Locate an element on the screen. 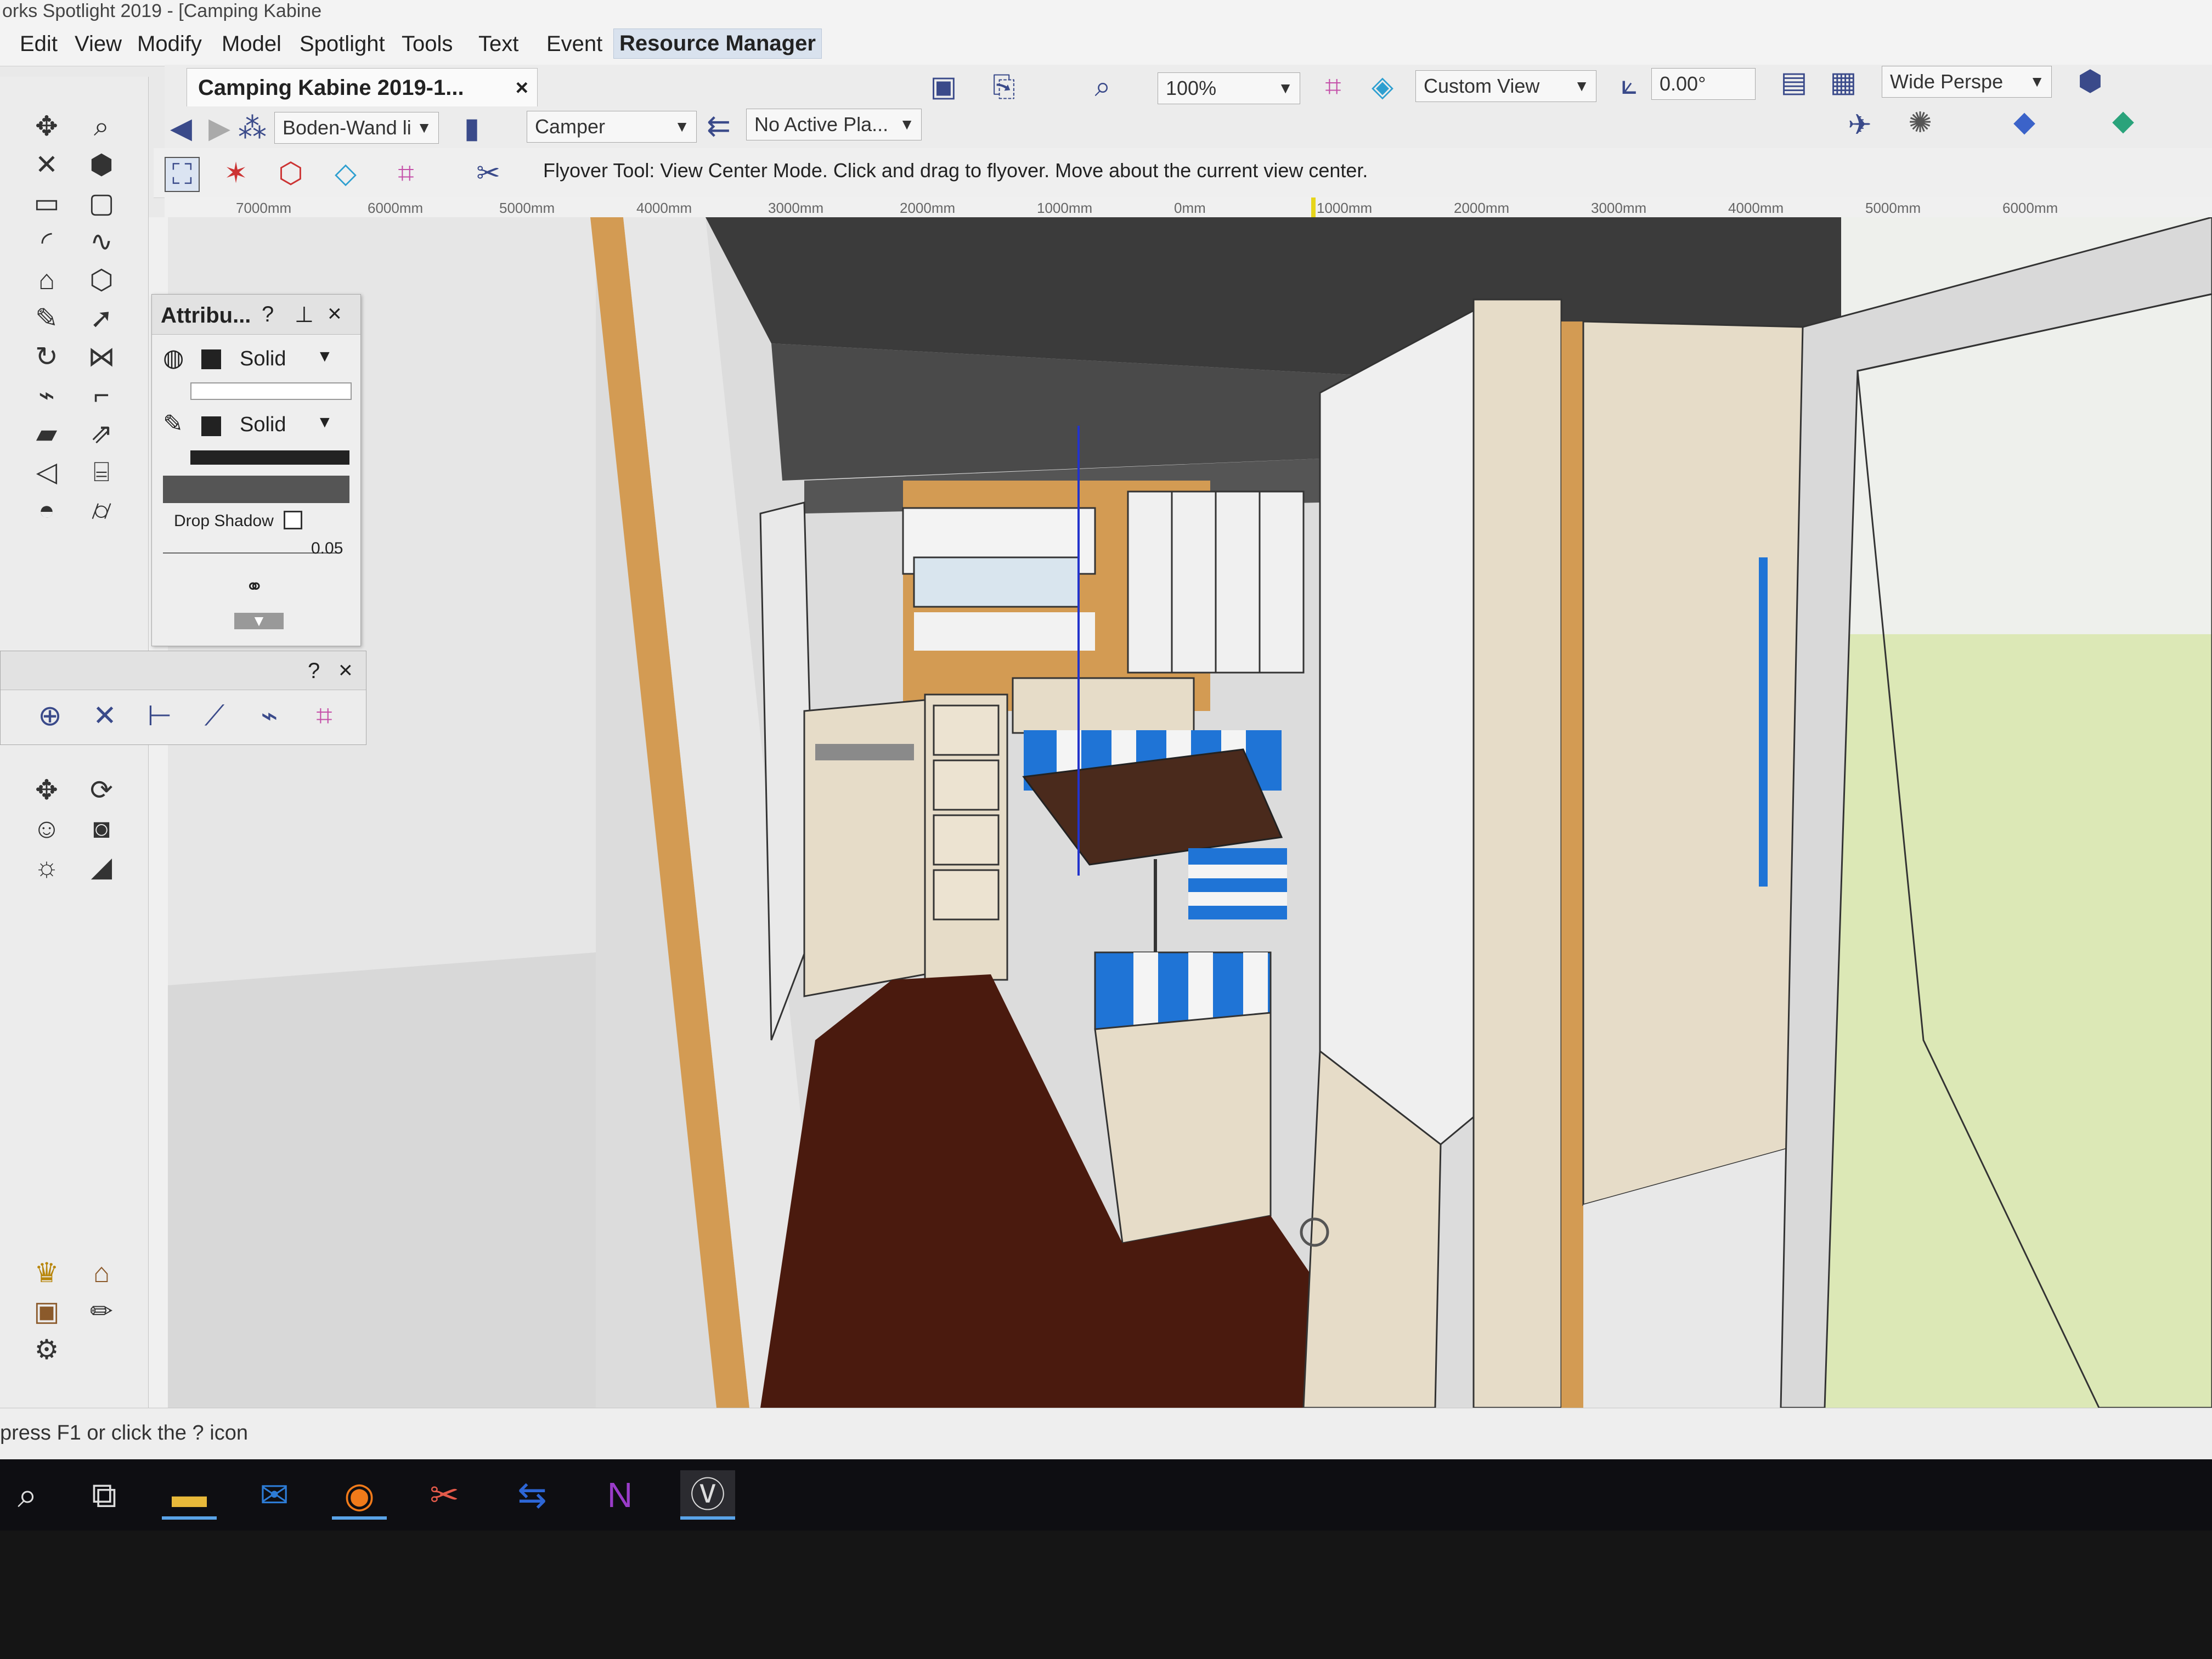  snipping-tool-icon: ✂ is located at coordinates (444, 1495).